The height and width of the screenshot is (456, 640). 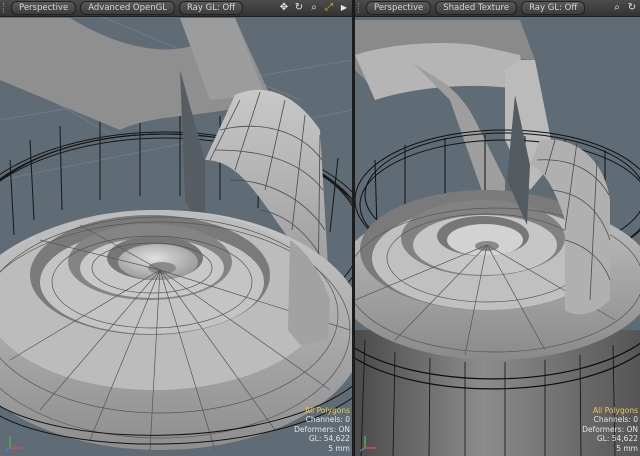 What do you see at coordinates (127, 8) in the screenshot?
I see `shading-mode-button: Advanced OpenGL` at bounding box center [127, 8].